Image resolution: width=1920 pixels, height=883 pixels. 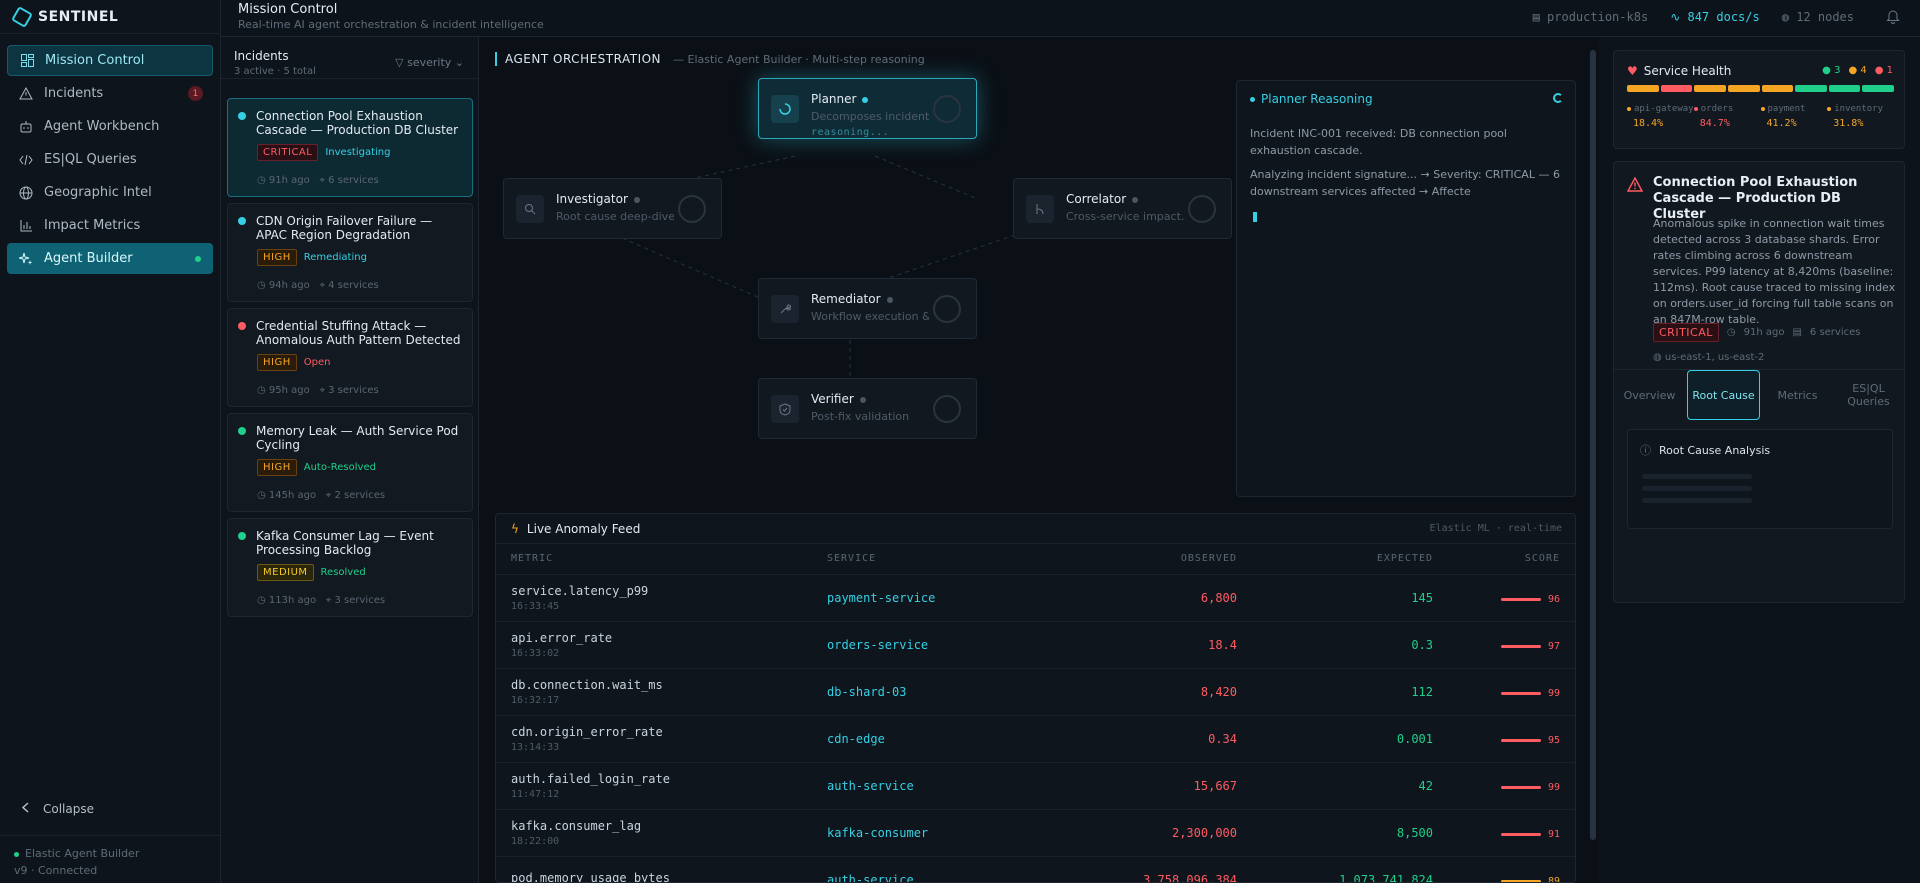 I want to click on main-scrollbar, so click(x=1593, y=445).